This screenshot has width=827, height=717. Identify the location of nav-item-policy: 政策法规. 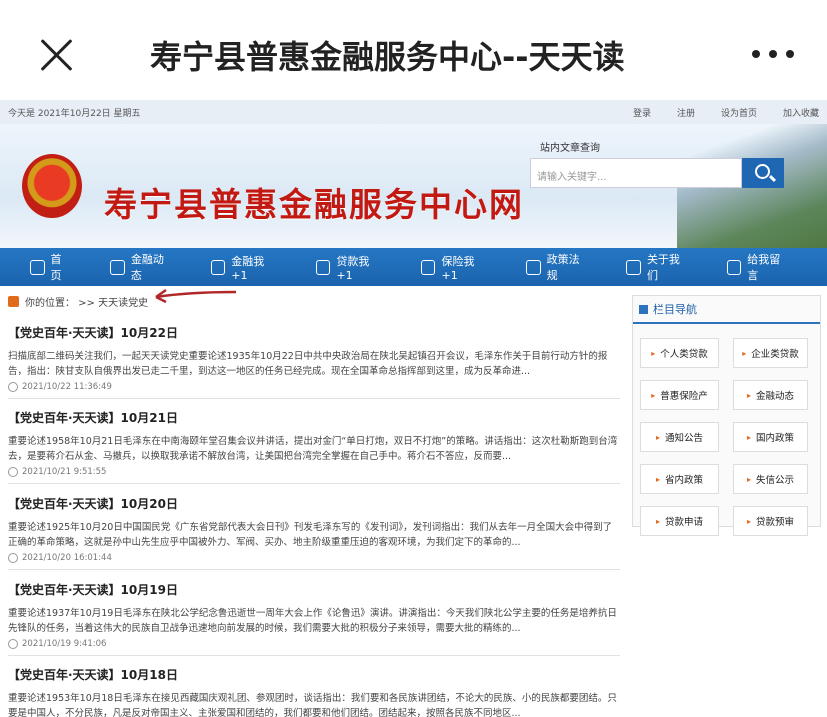
(555, 267).